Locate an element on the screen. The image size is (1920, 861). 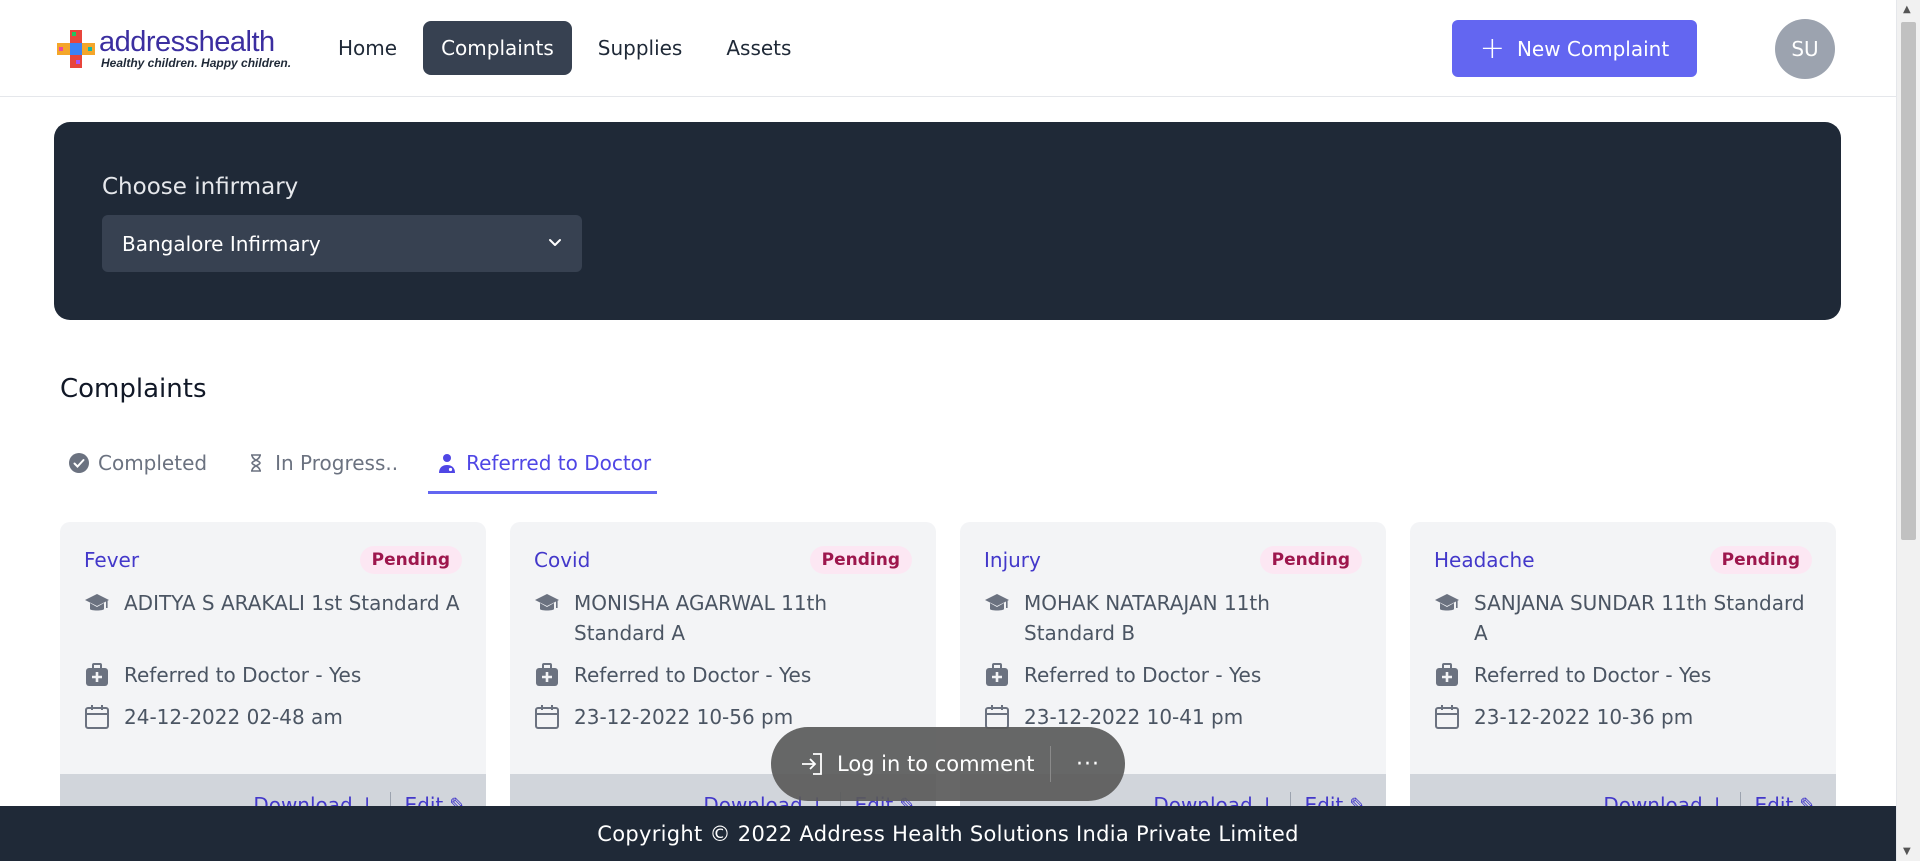
student-info: MOHAK NATARAJAN 11th Standard B is located at coordinates (1147, 618).